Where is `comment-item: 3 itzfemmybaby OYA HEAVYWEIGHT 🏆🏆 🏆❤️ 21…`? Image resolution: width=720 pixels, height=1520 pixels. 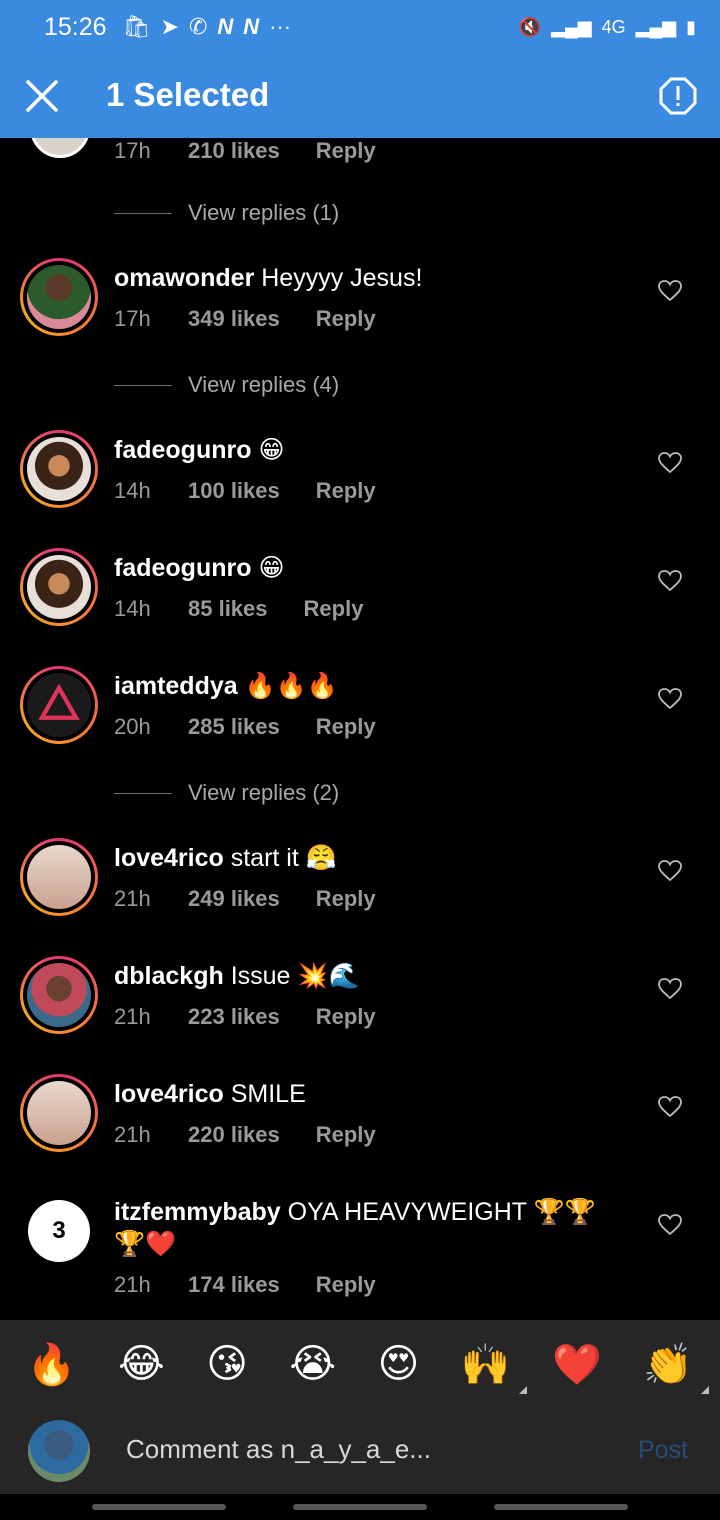 comment-item: 3 itzfemmybaby OYA HEAVYWEIGHT 🏆🏆 🏆❤️ 21… is located at coordinates (360, 1252).